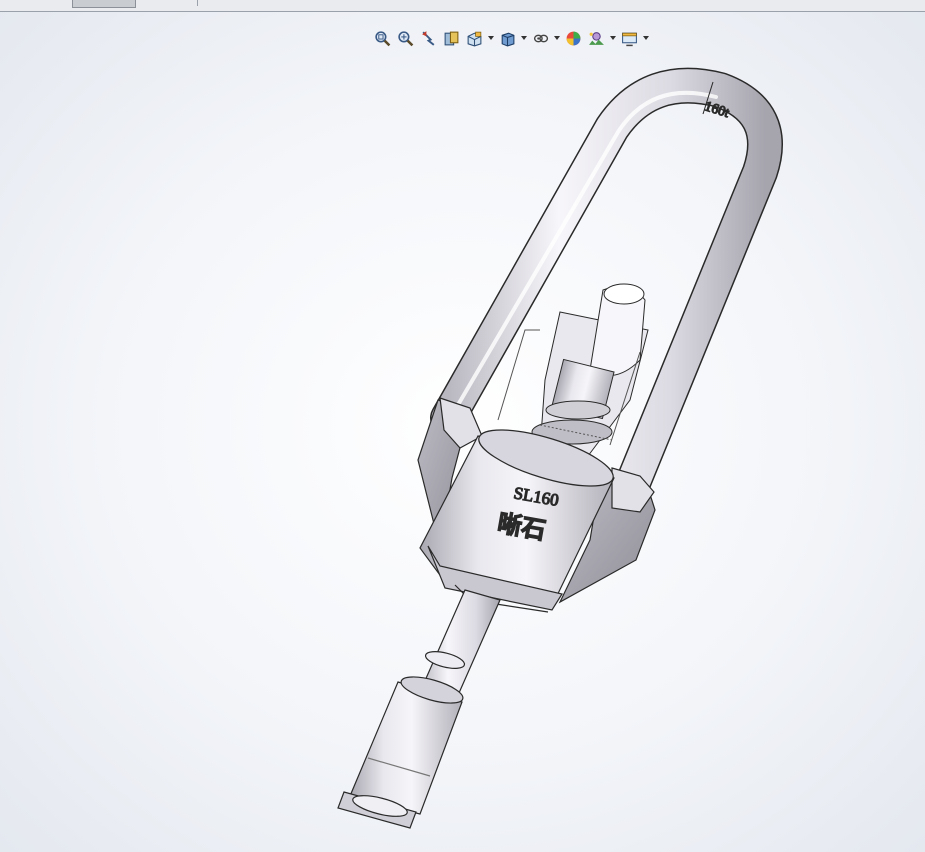 The width and height of the screenshot is (925, 852). Describe the element at coordinates (419, 709) in the screenshot. I see `stem-pipe` at that location.